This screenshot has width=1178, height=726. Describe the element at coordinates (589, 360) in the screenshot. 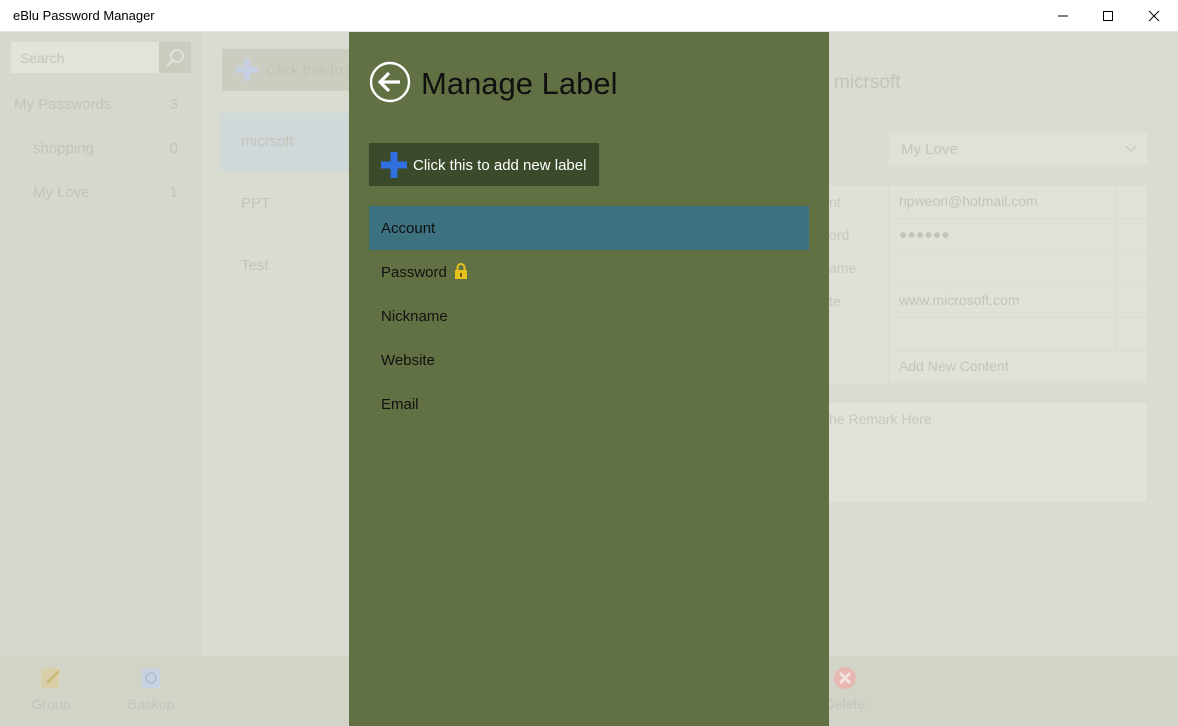

I see `label-list-item: Website` at that location.